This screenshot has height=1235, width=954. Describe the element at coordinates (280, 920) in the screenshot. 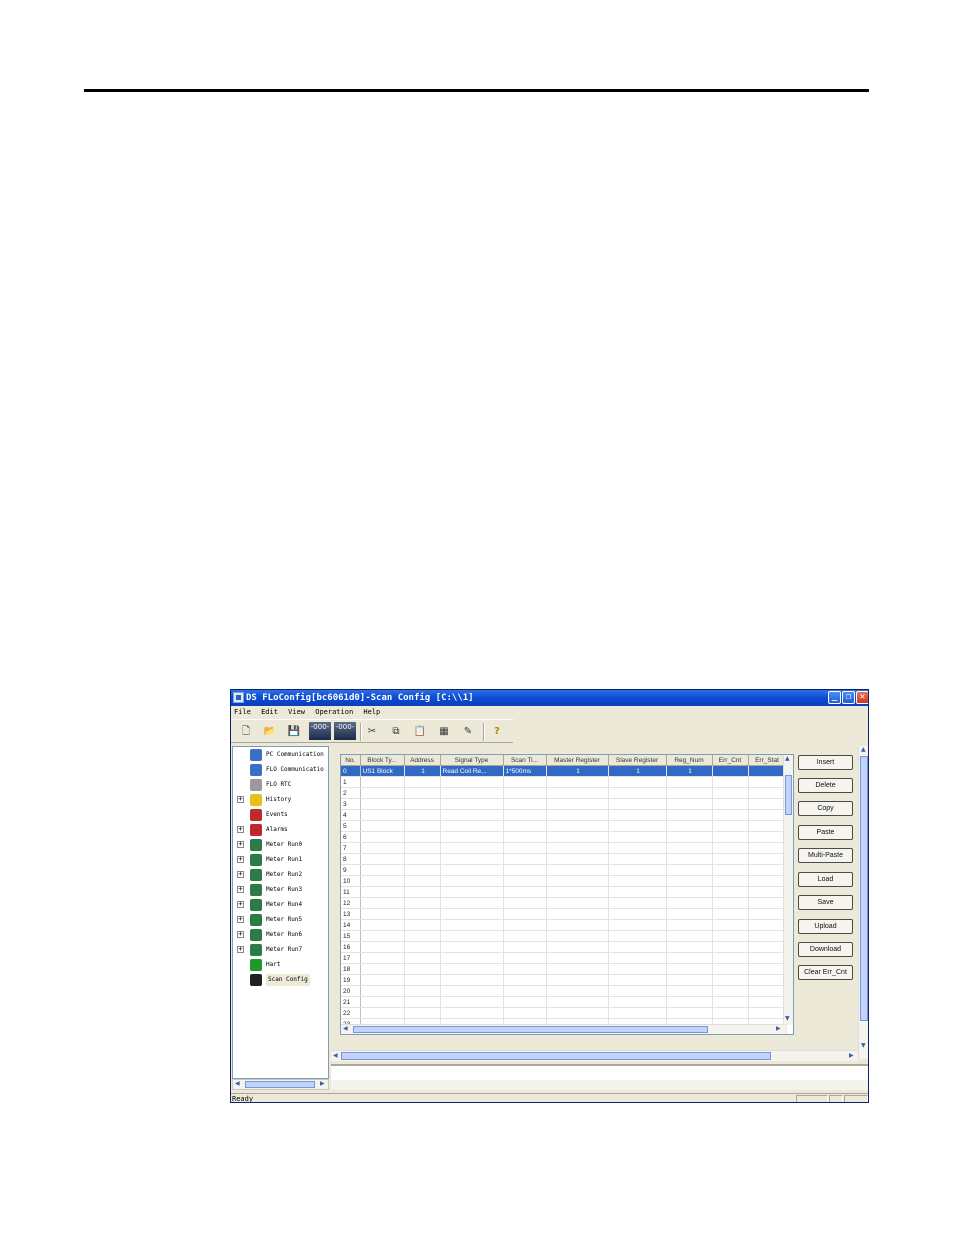

I see `tree-item: + Meter Run5` at that location.